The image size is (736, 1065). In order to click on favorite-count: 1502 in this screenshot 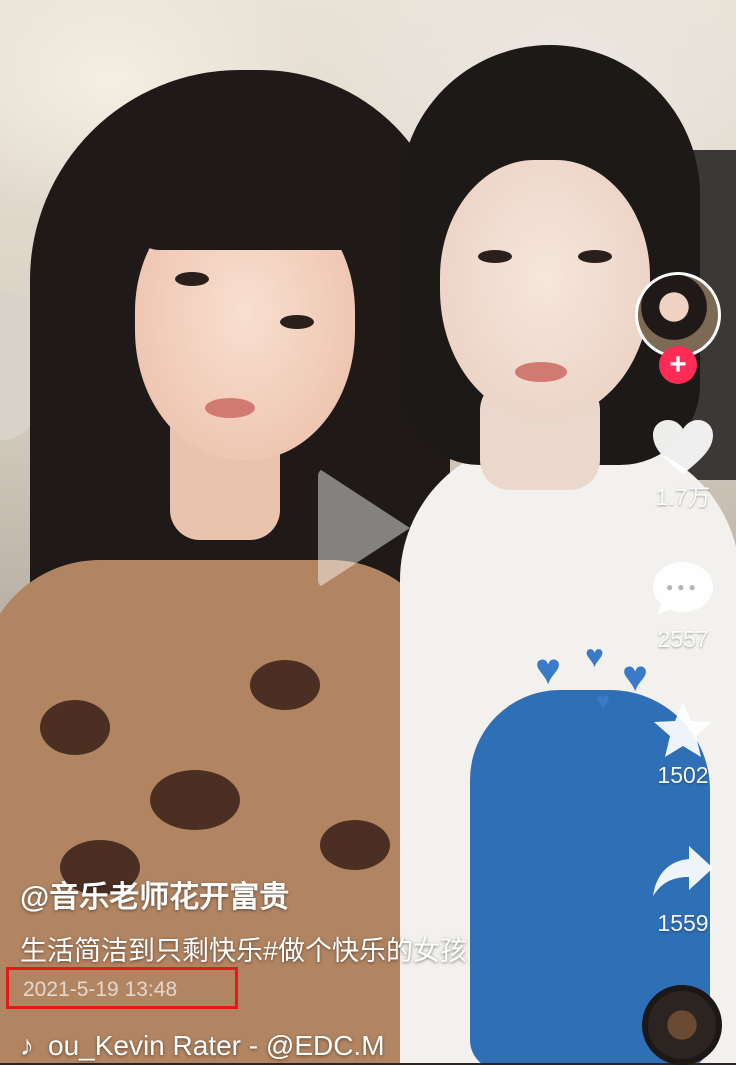, I will do `click(683, 775)`.